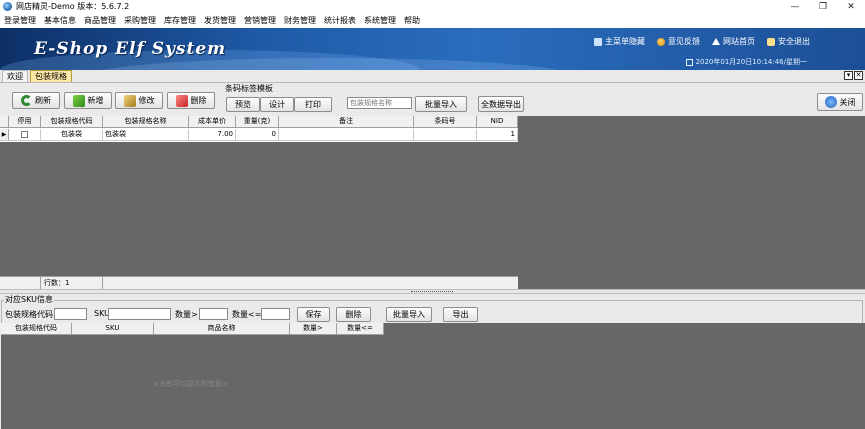 The width and height of the screenshot is (865, 429). What do you see at coordinates (432, 292) in the screenshot?
I see `splitter-grip` at bounding box center [432, 292].